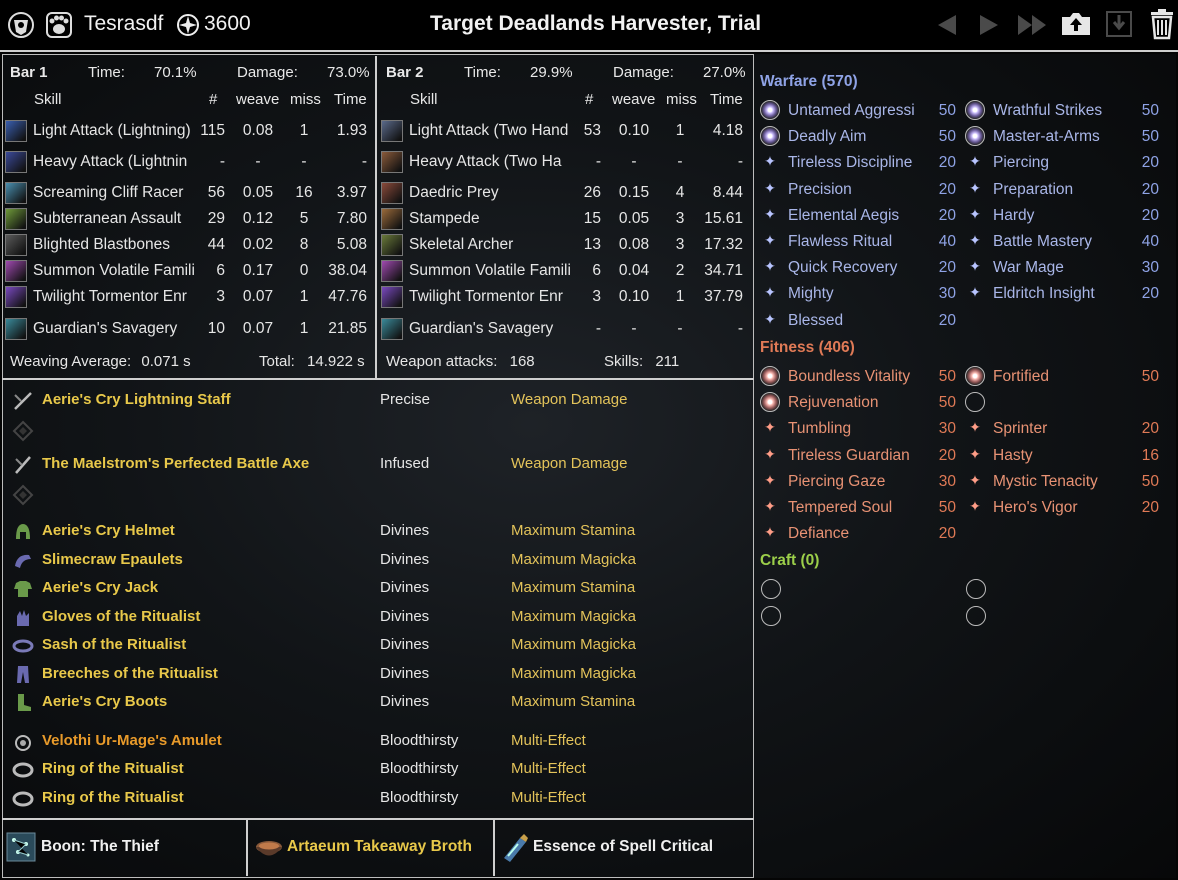 The height and width of the screenshot is (880, 1178). Describe the element at coordinates (1076, 23) in the screenshot. I see `upload-button` at that location.